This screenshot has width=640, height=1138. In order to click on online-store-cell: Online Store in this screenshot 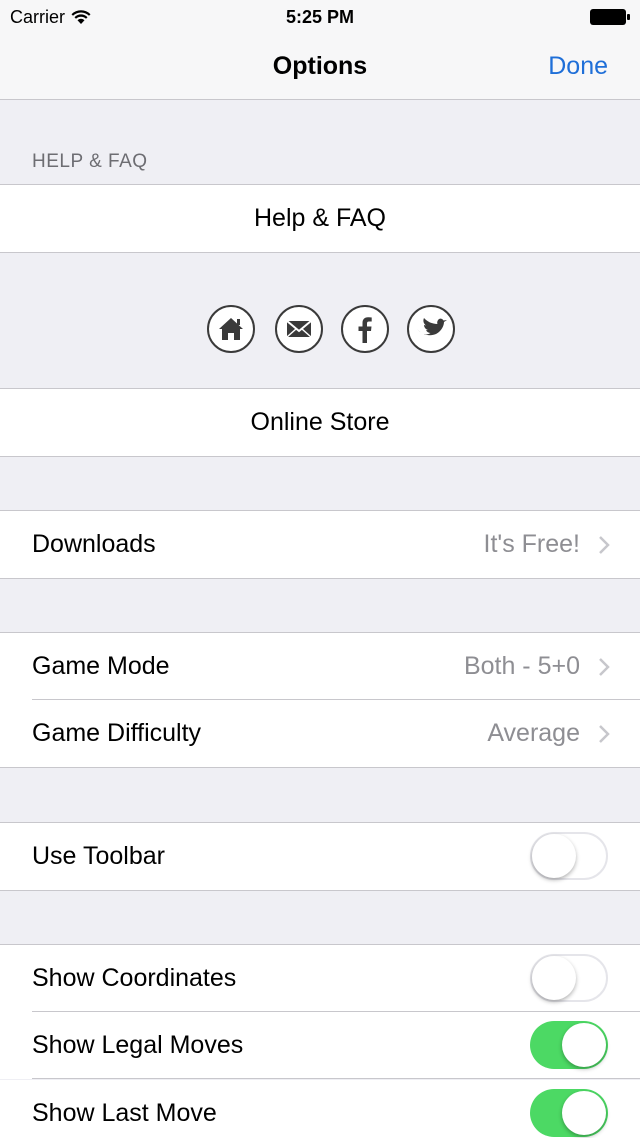, I will do `click(320, 422)`.